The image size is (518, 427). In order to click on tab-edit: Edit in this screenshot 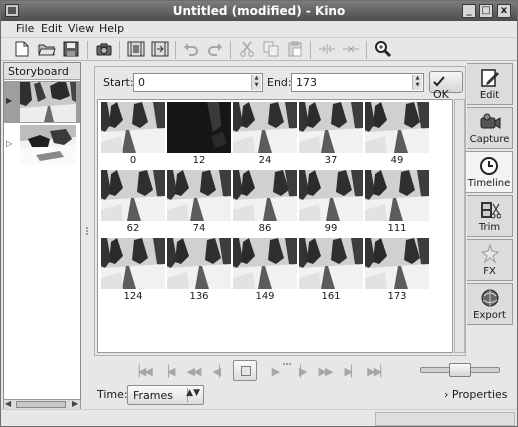, I will do `click(490, 84)`.